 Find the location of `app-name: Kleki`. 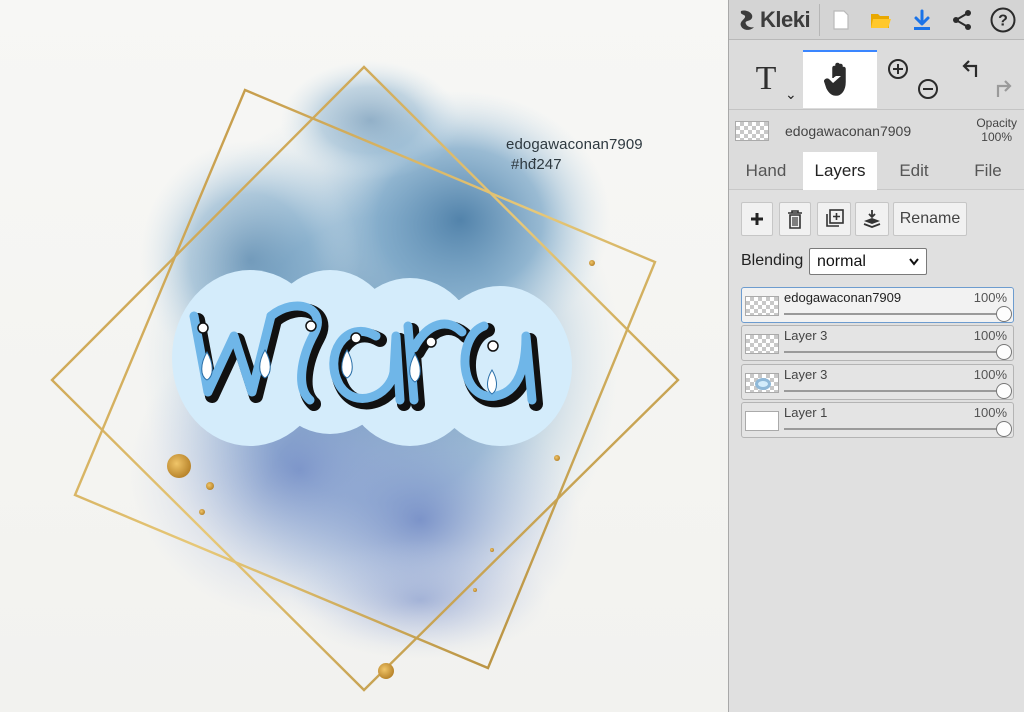

app-name: Kleki is located at coordinates (785, 19).